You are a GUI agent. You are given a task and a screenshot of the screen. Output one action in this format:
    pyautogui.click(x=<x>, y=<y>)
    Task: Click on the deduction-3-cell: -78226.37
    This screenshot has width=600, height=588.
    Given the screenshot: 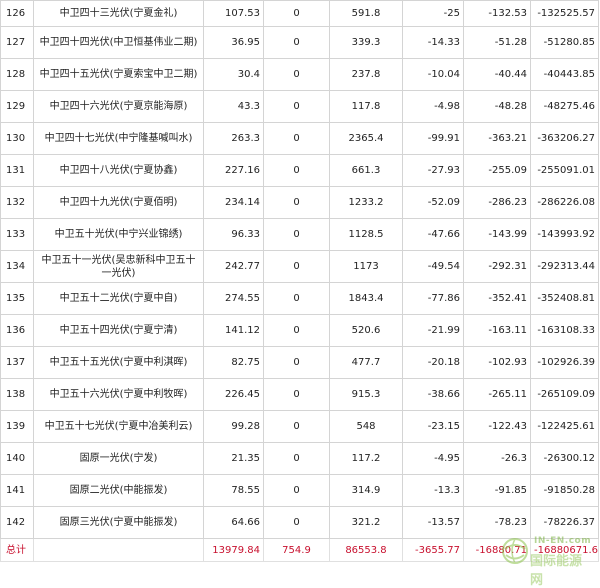 What is the action you would take?
    pyautogui.click(x=565, y=523)
    